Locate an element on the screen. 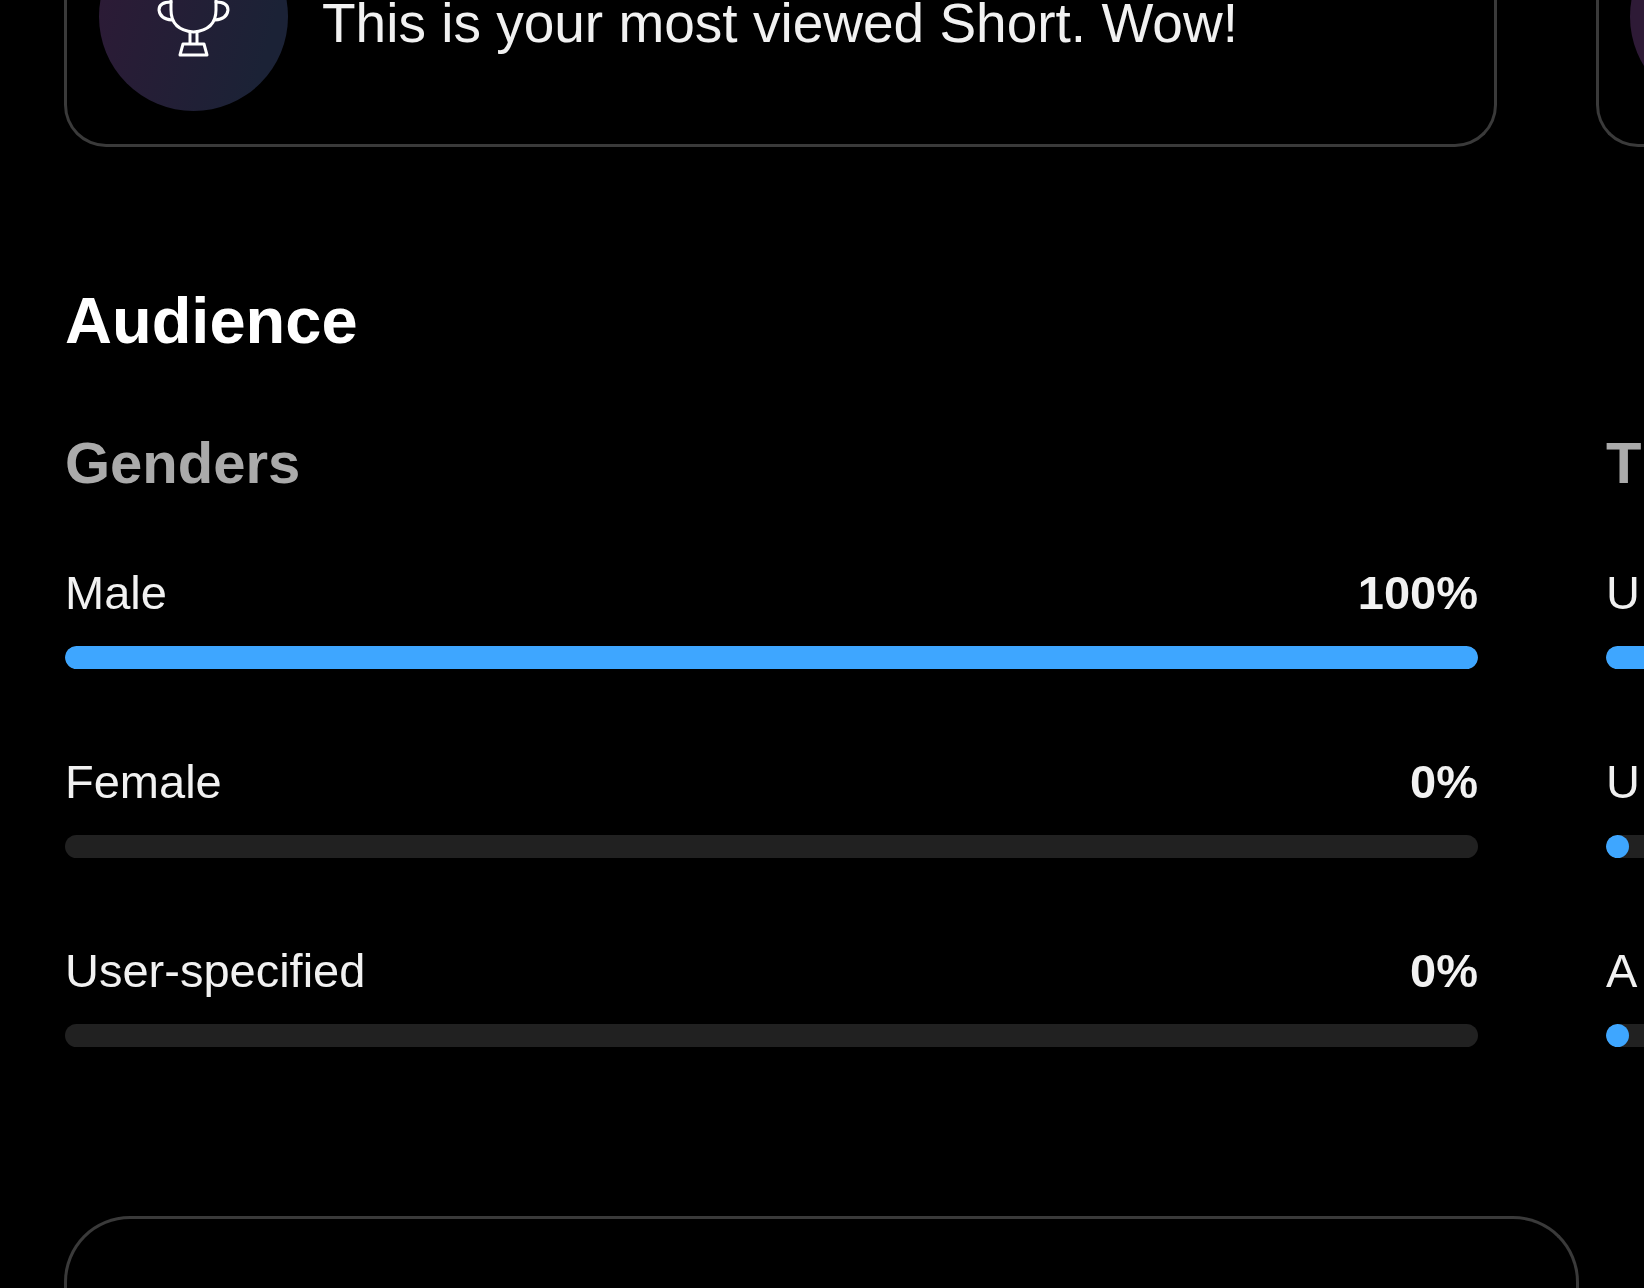  row-label: A is located at coordinates (1622, 971).